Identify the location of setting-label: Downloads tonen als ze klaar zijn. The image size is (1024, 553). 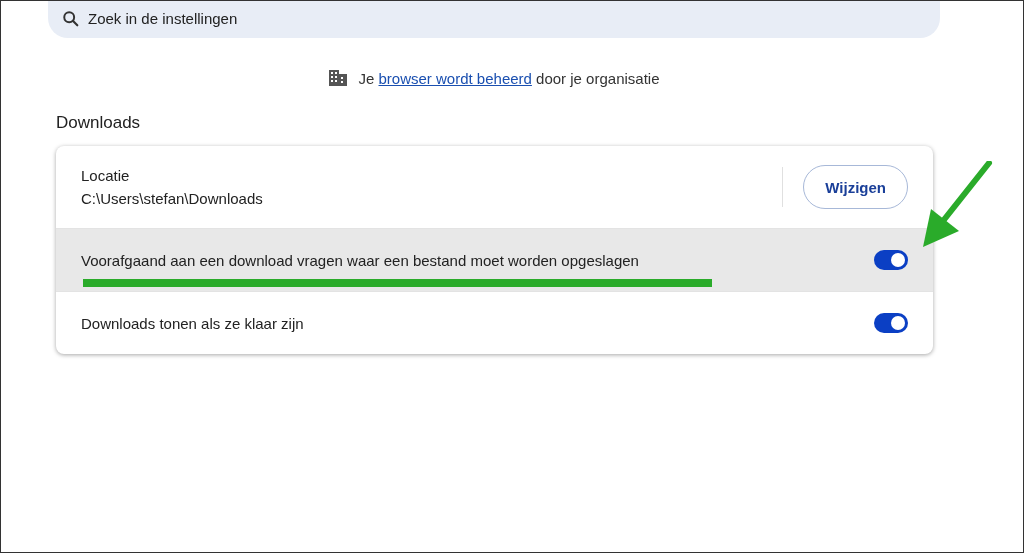
(193, 323).